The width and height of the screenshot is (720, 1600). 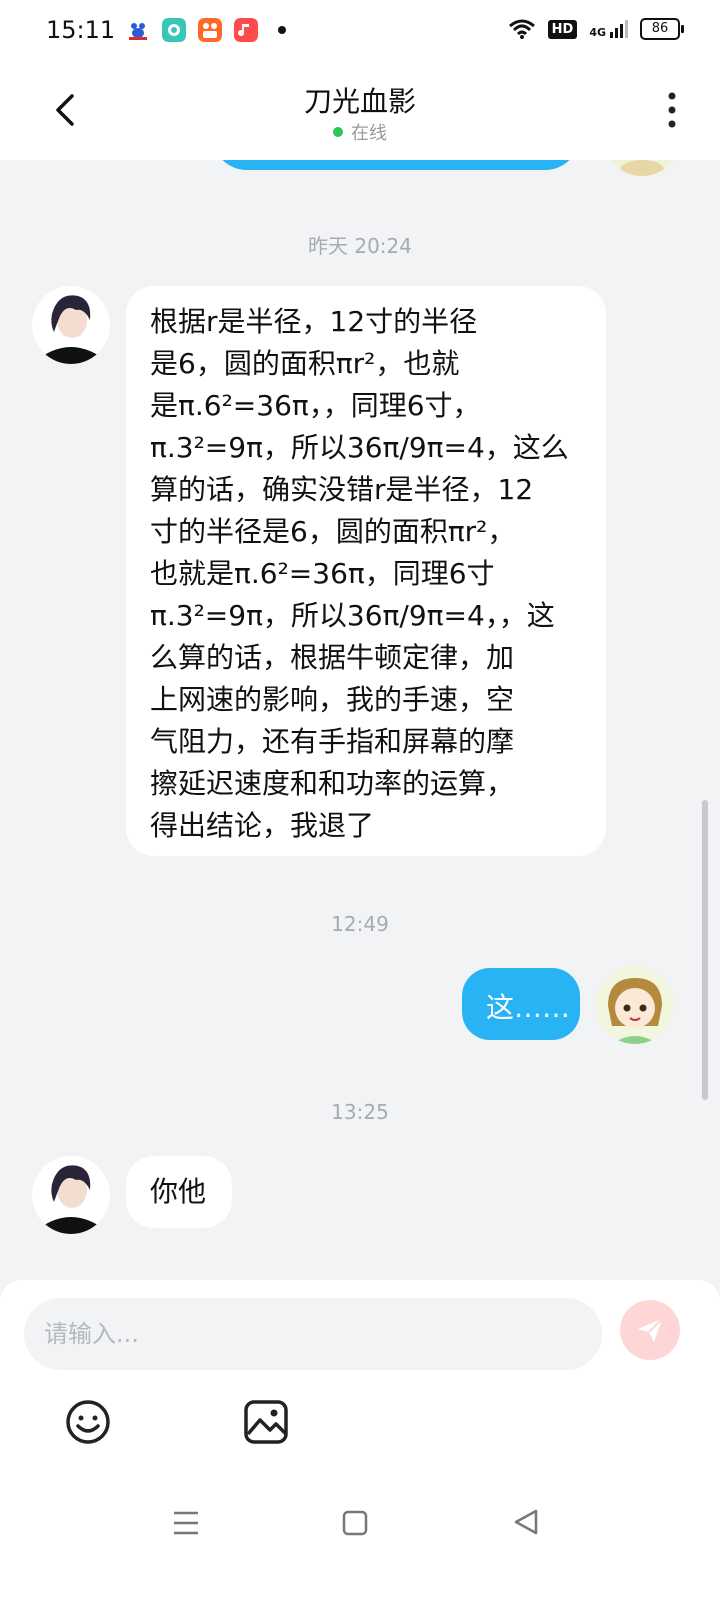 I want to click on notification-dot, so click(x=282, y=30).